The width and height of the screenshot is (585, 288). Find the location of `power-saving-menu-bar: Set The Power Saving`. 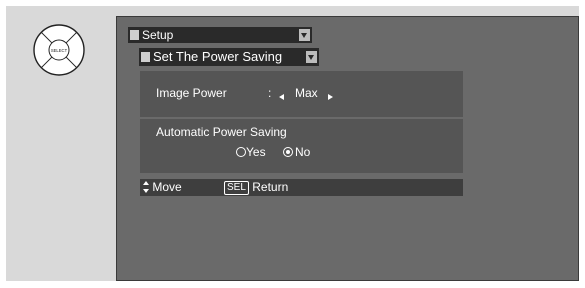

power-saving-menu-bar: Set The Power Saving is located at coordinates (229, 57).